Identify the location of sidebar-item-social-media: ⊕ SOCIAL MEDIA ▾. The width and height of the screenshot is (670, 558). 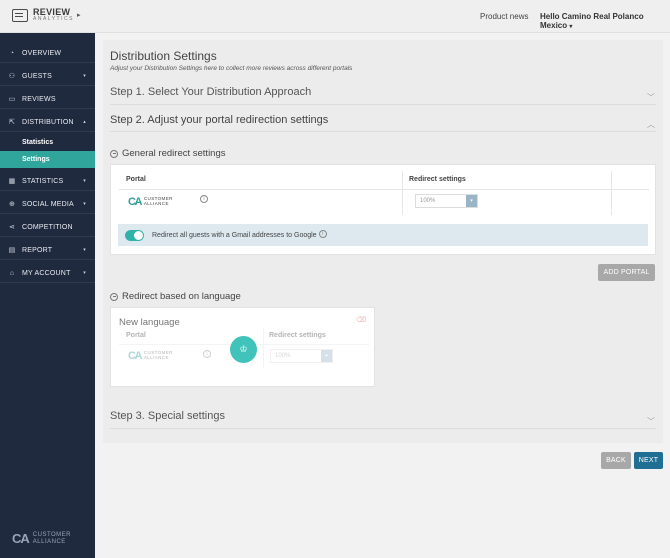
(47, 204).